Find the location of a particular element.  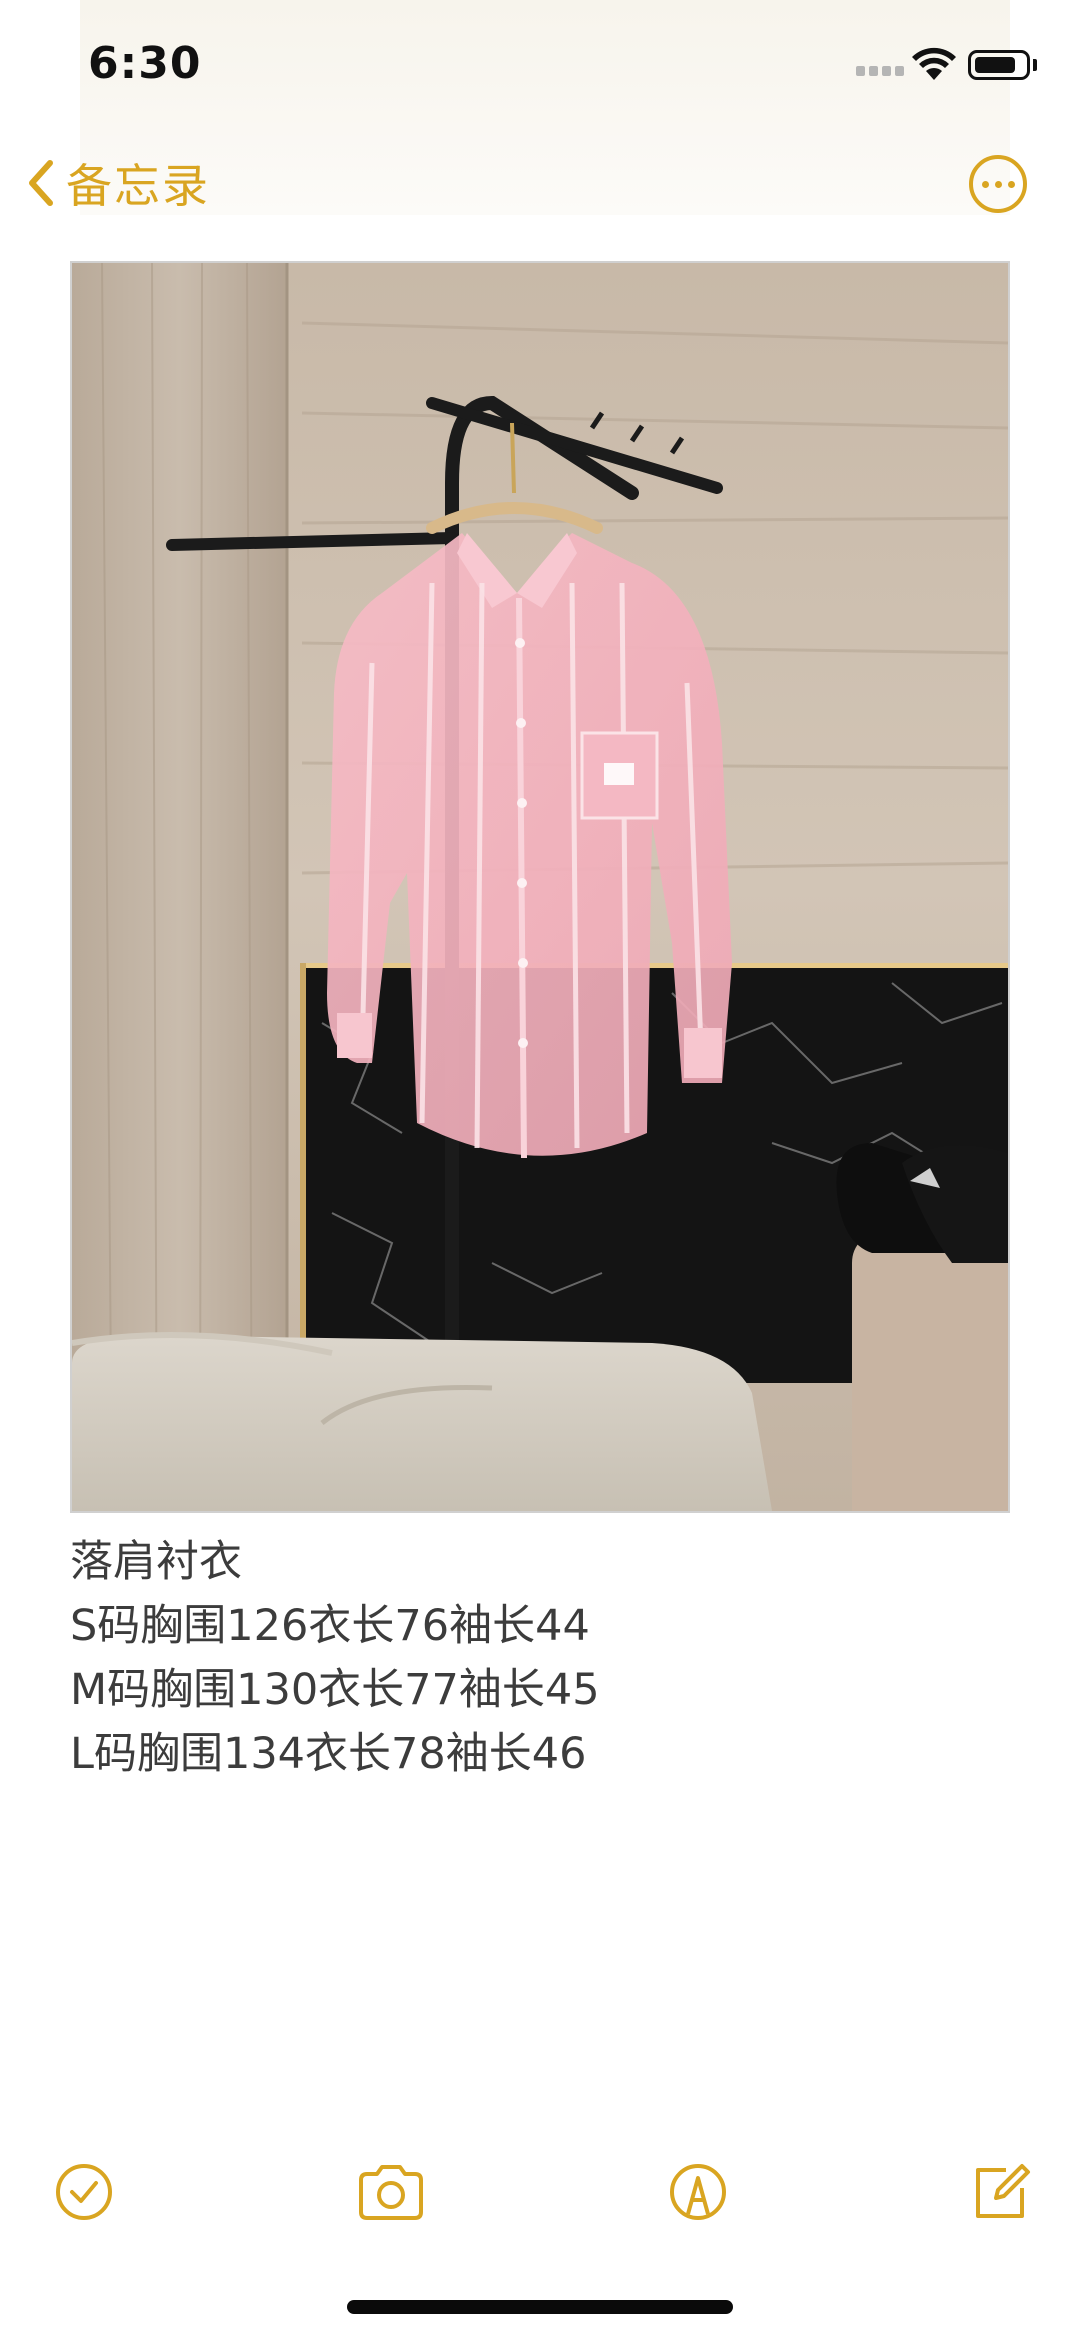

note-line-size-m: M码胸围130衣长77袖长45 is located at coordinates (335, 1690).